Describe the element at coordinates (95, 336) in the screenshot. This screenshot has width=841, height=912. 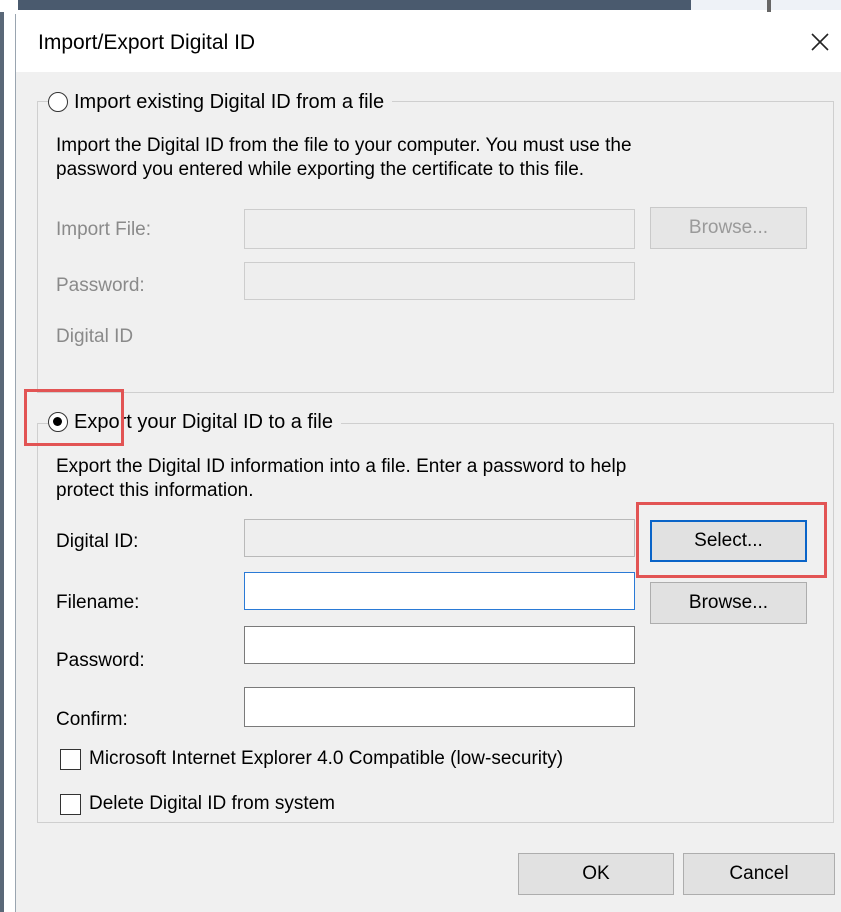
I see `import-digital-id-label: Digital ID` at that location.